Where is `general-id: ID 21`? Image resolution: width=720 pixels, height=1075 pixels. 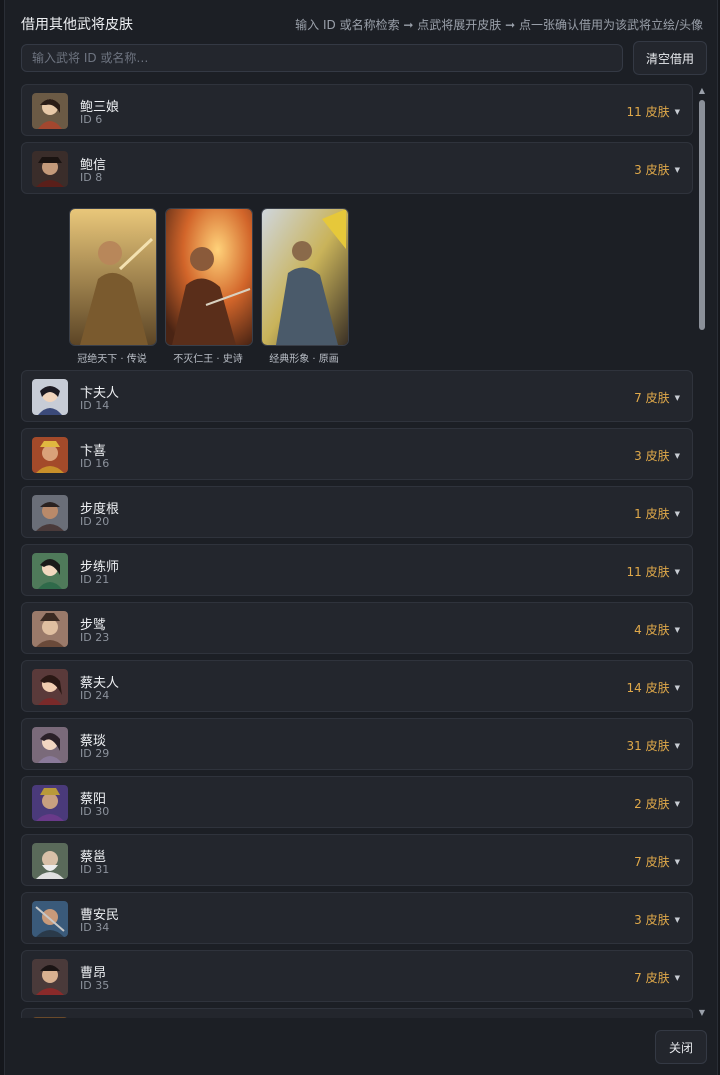
general-id: ID 21 is located at coordinates (95, 579).